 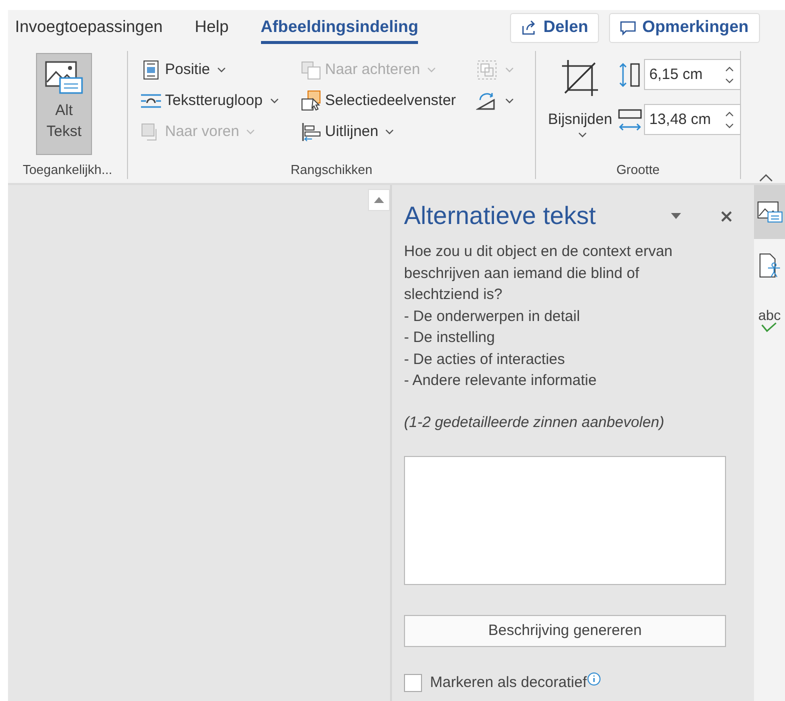 I want to click on side-pane-button, so click(x=769, y=212).